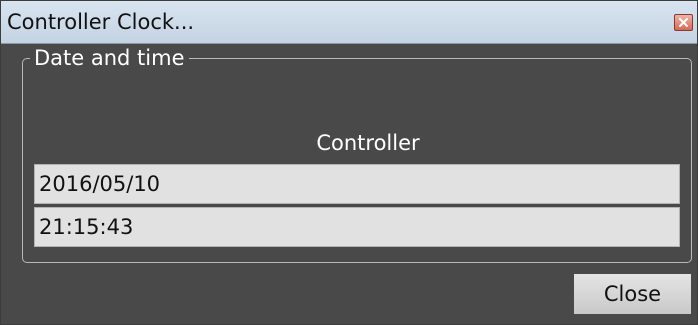 The image size is (698, 325). What do you see at coordinates (632, 294) in the screenshot?
I see `close-button: Close` at bounding box center [632, 294].